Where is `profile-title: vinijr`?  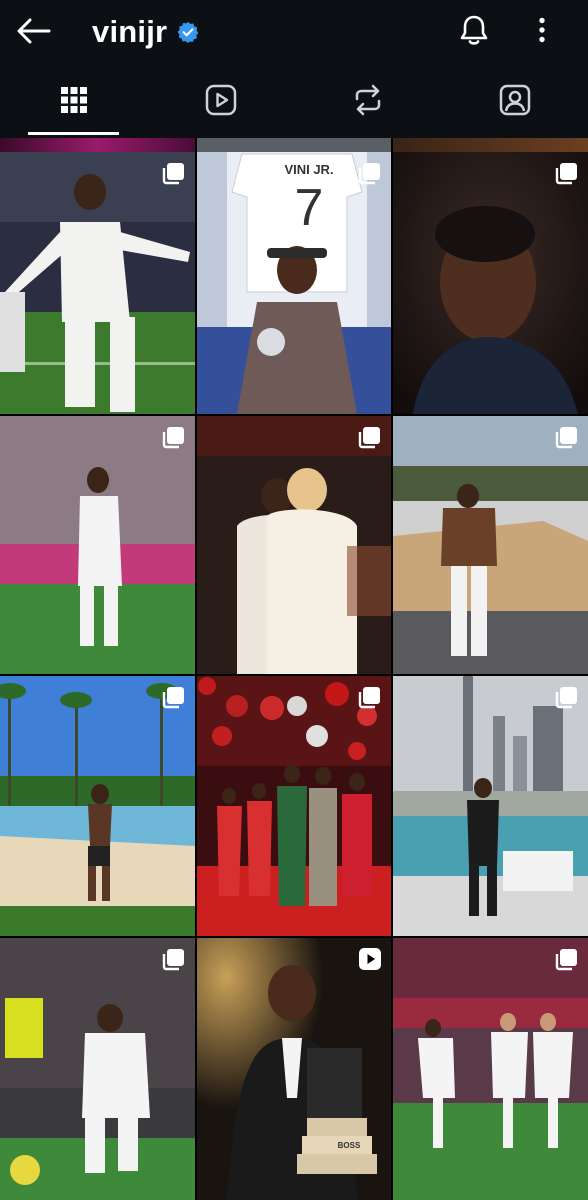 profile-title: vinijr is located at coordinates (145, 32).